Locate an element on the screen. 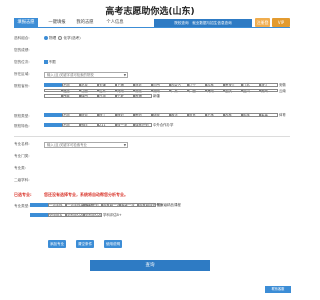  school-type-option: 师范 is located at coordinates (111, 116).